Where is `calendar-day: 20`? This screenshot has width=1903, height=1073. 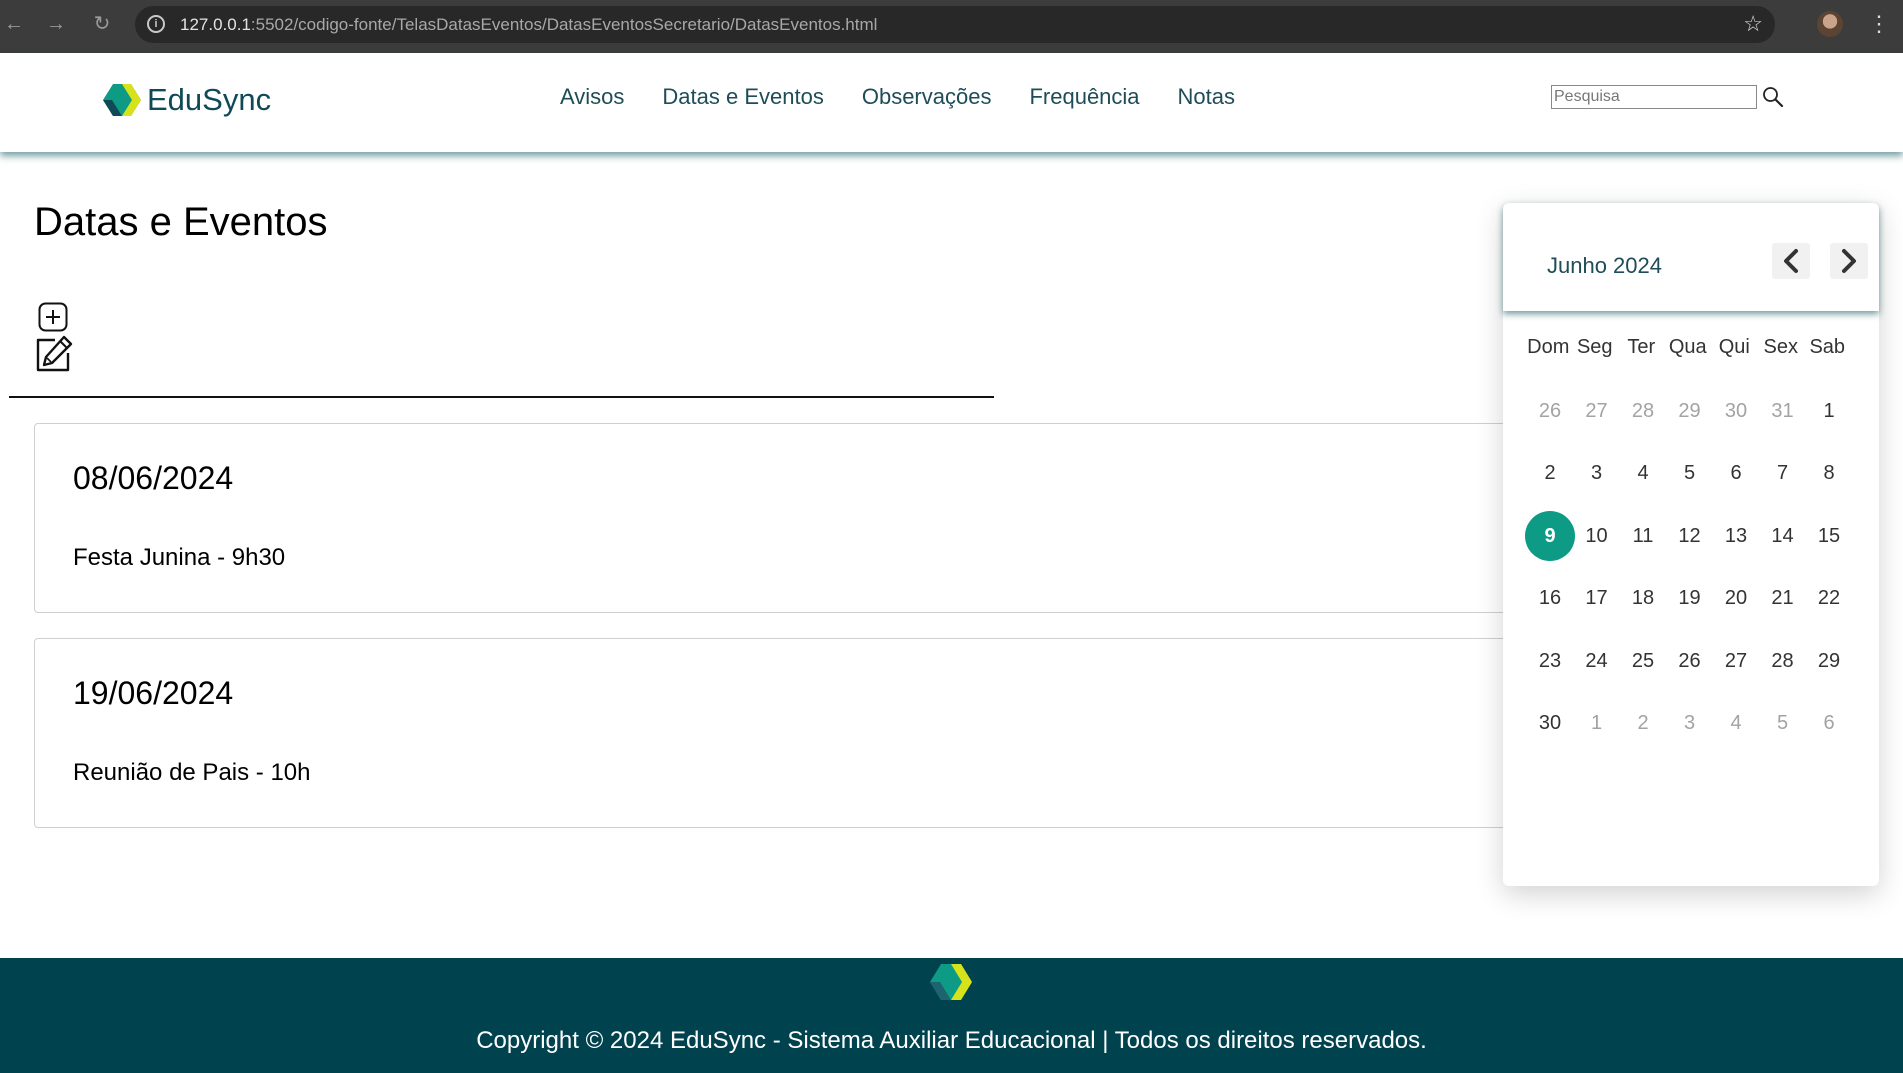
calendar-day: 20 is located at coordinates (1736, 599).